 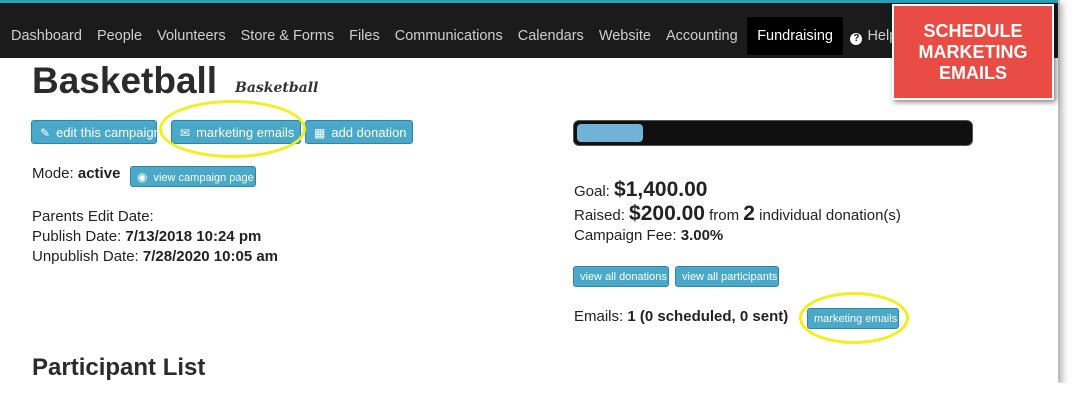 I want to click on nav-website: Website, so click(x=624, y=36).